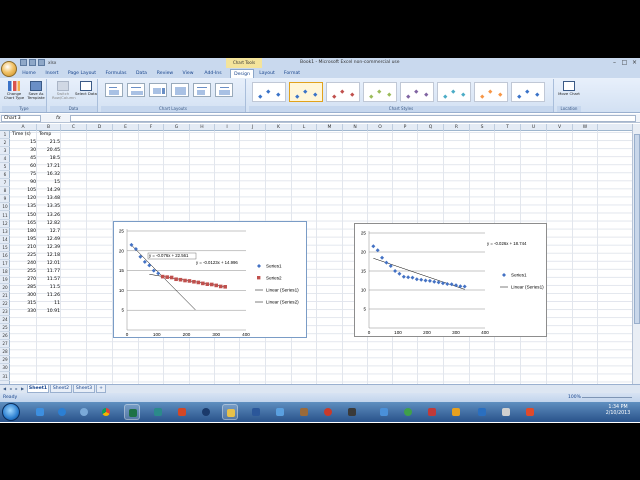 This screenshot has height=480, width=640. What do you see at coordinates (280, 412) in the screenshot?
I see `pen-icon` at bounding box center [280, 412].